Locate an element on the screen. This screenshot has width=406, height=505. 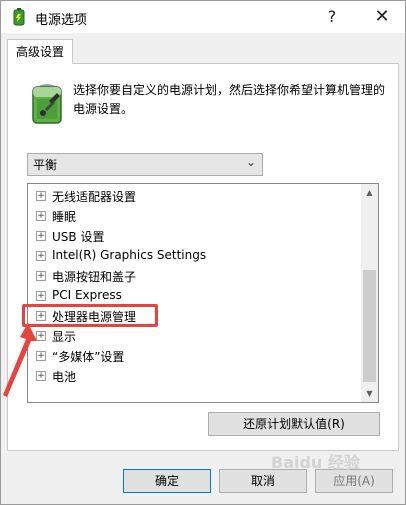
tree-item-sleep: + 睡眠 is located at coordinates (193, 216).